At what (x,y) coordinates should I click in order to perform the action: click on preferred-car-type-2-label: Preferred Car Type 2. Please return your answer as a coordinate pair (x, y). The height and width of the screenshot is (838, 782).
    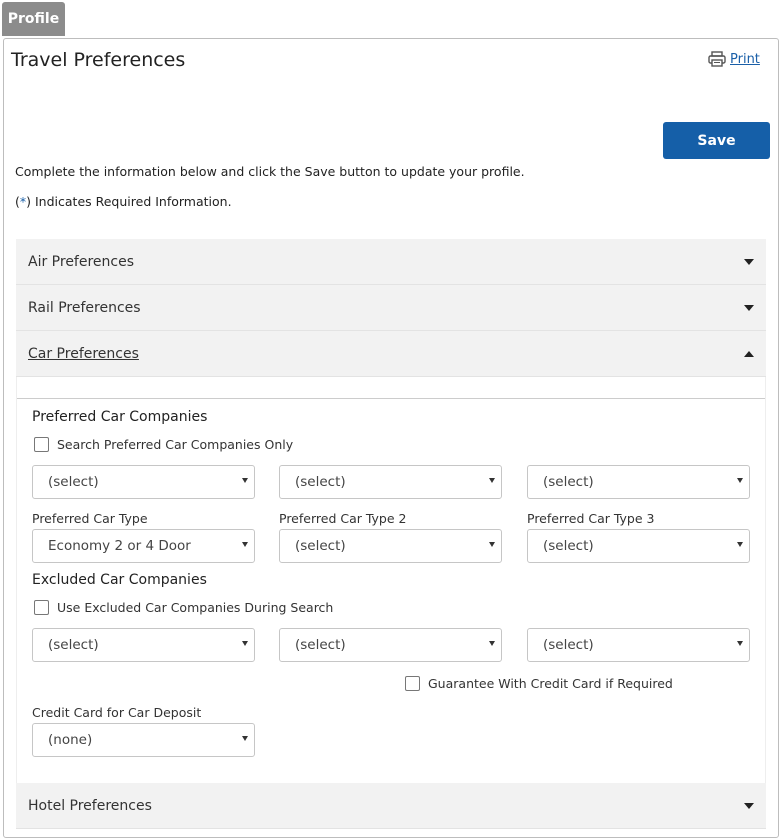
    Looking at the image, I should click on (343, 518).